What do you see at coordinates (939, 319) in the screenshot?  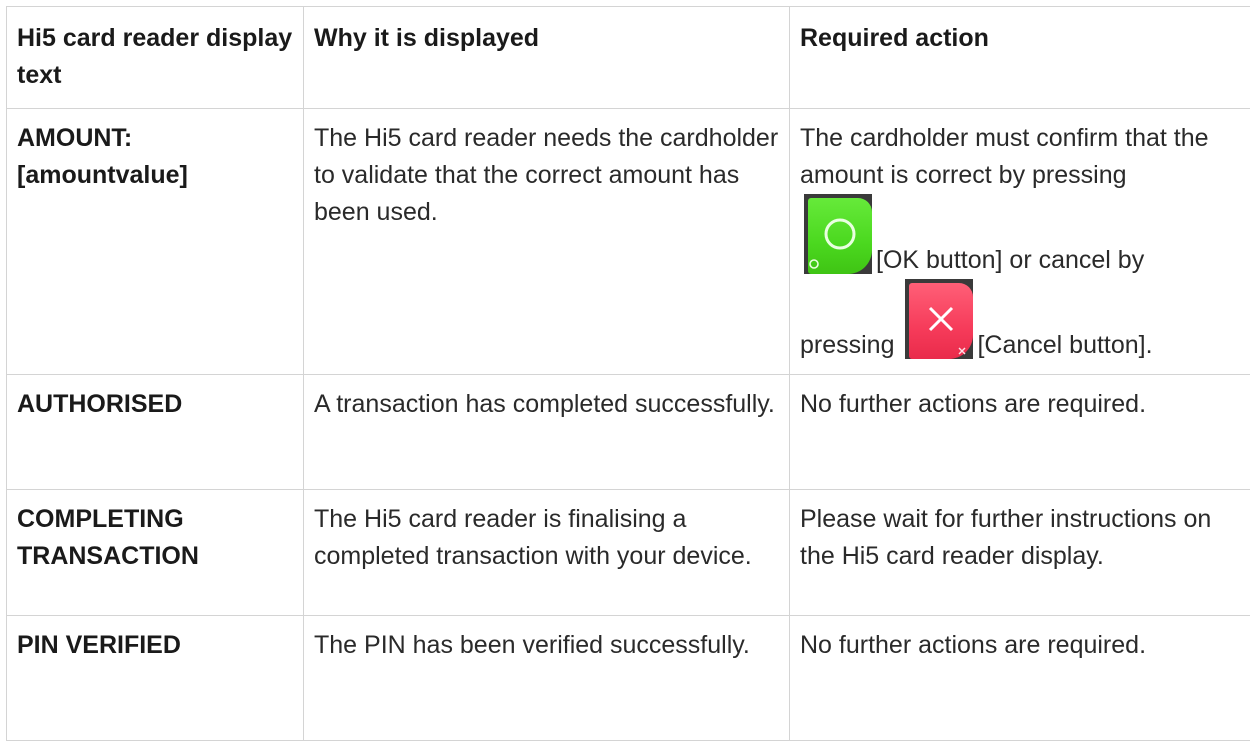 I see `cancel-button-icon` at bounding box center [939, 319].